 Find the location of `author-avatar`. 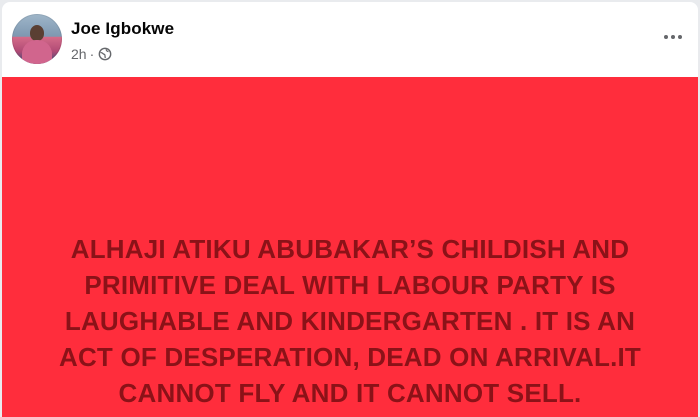

author-avatar is located at coordinates (37, 39).